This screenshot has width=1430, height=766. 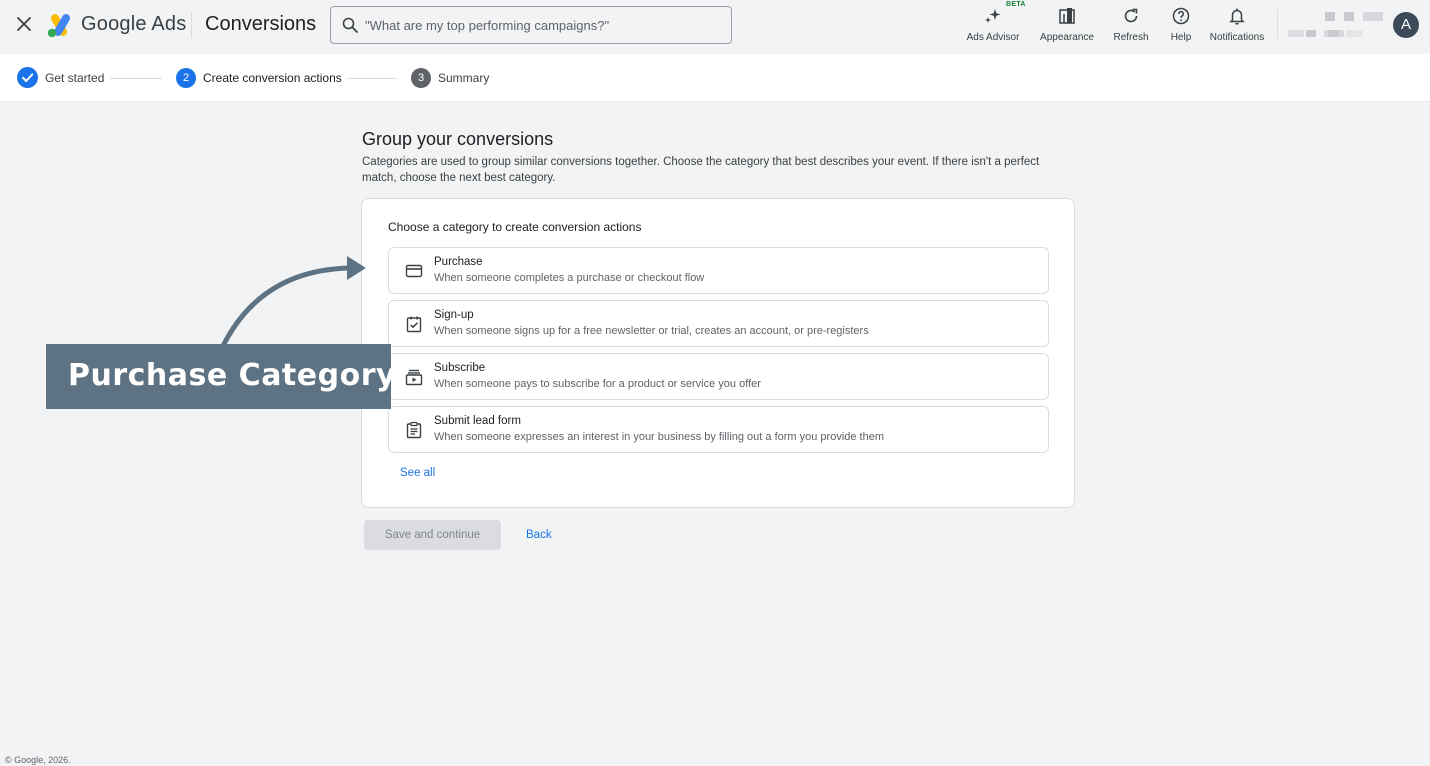 What do you see at coordinates (414, 430) in the screenshot?
I see `form-clipboard-icon` at bounding box center [414, 430].